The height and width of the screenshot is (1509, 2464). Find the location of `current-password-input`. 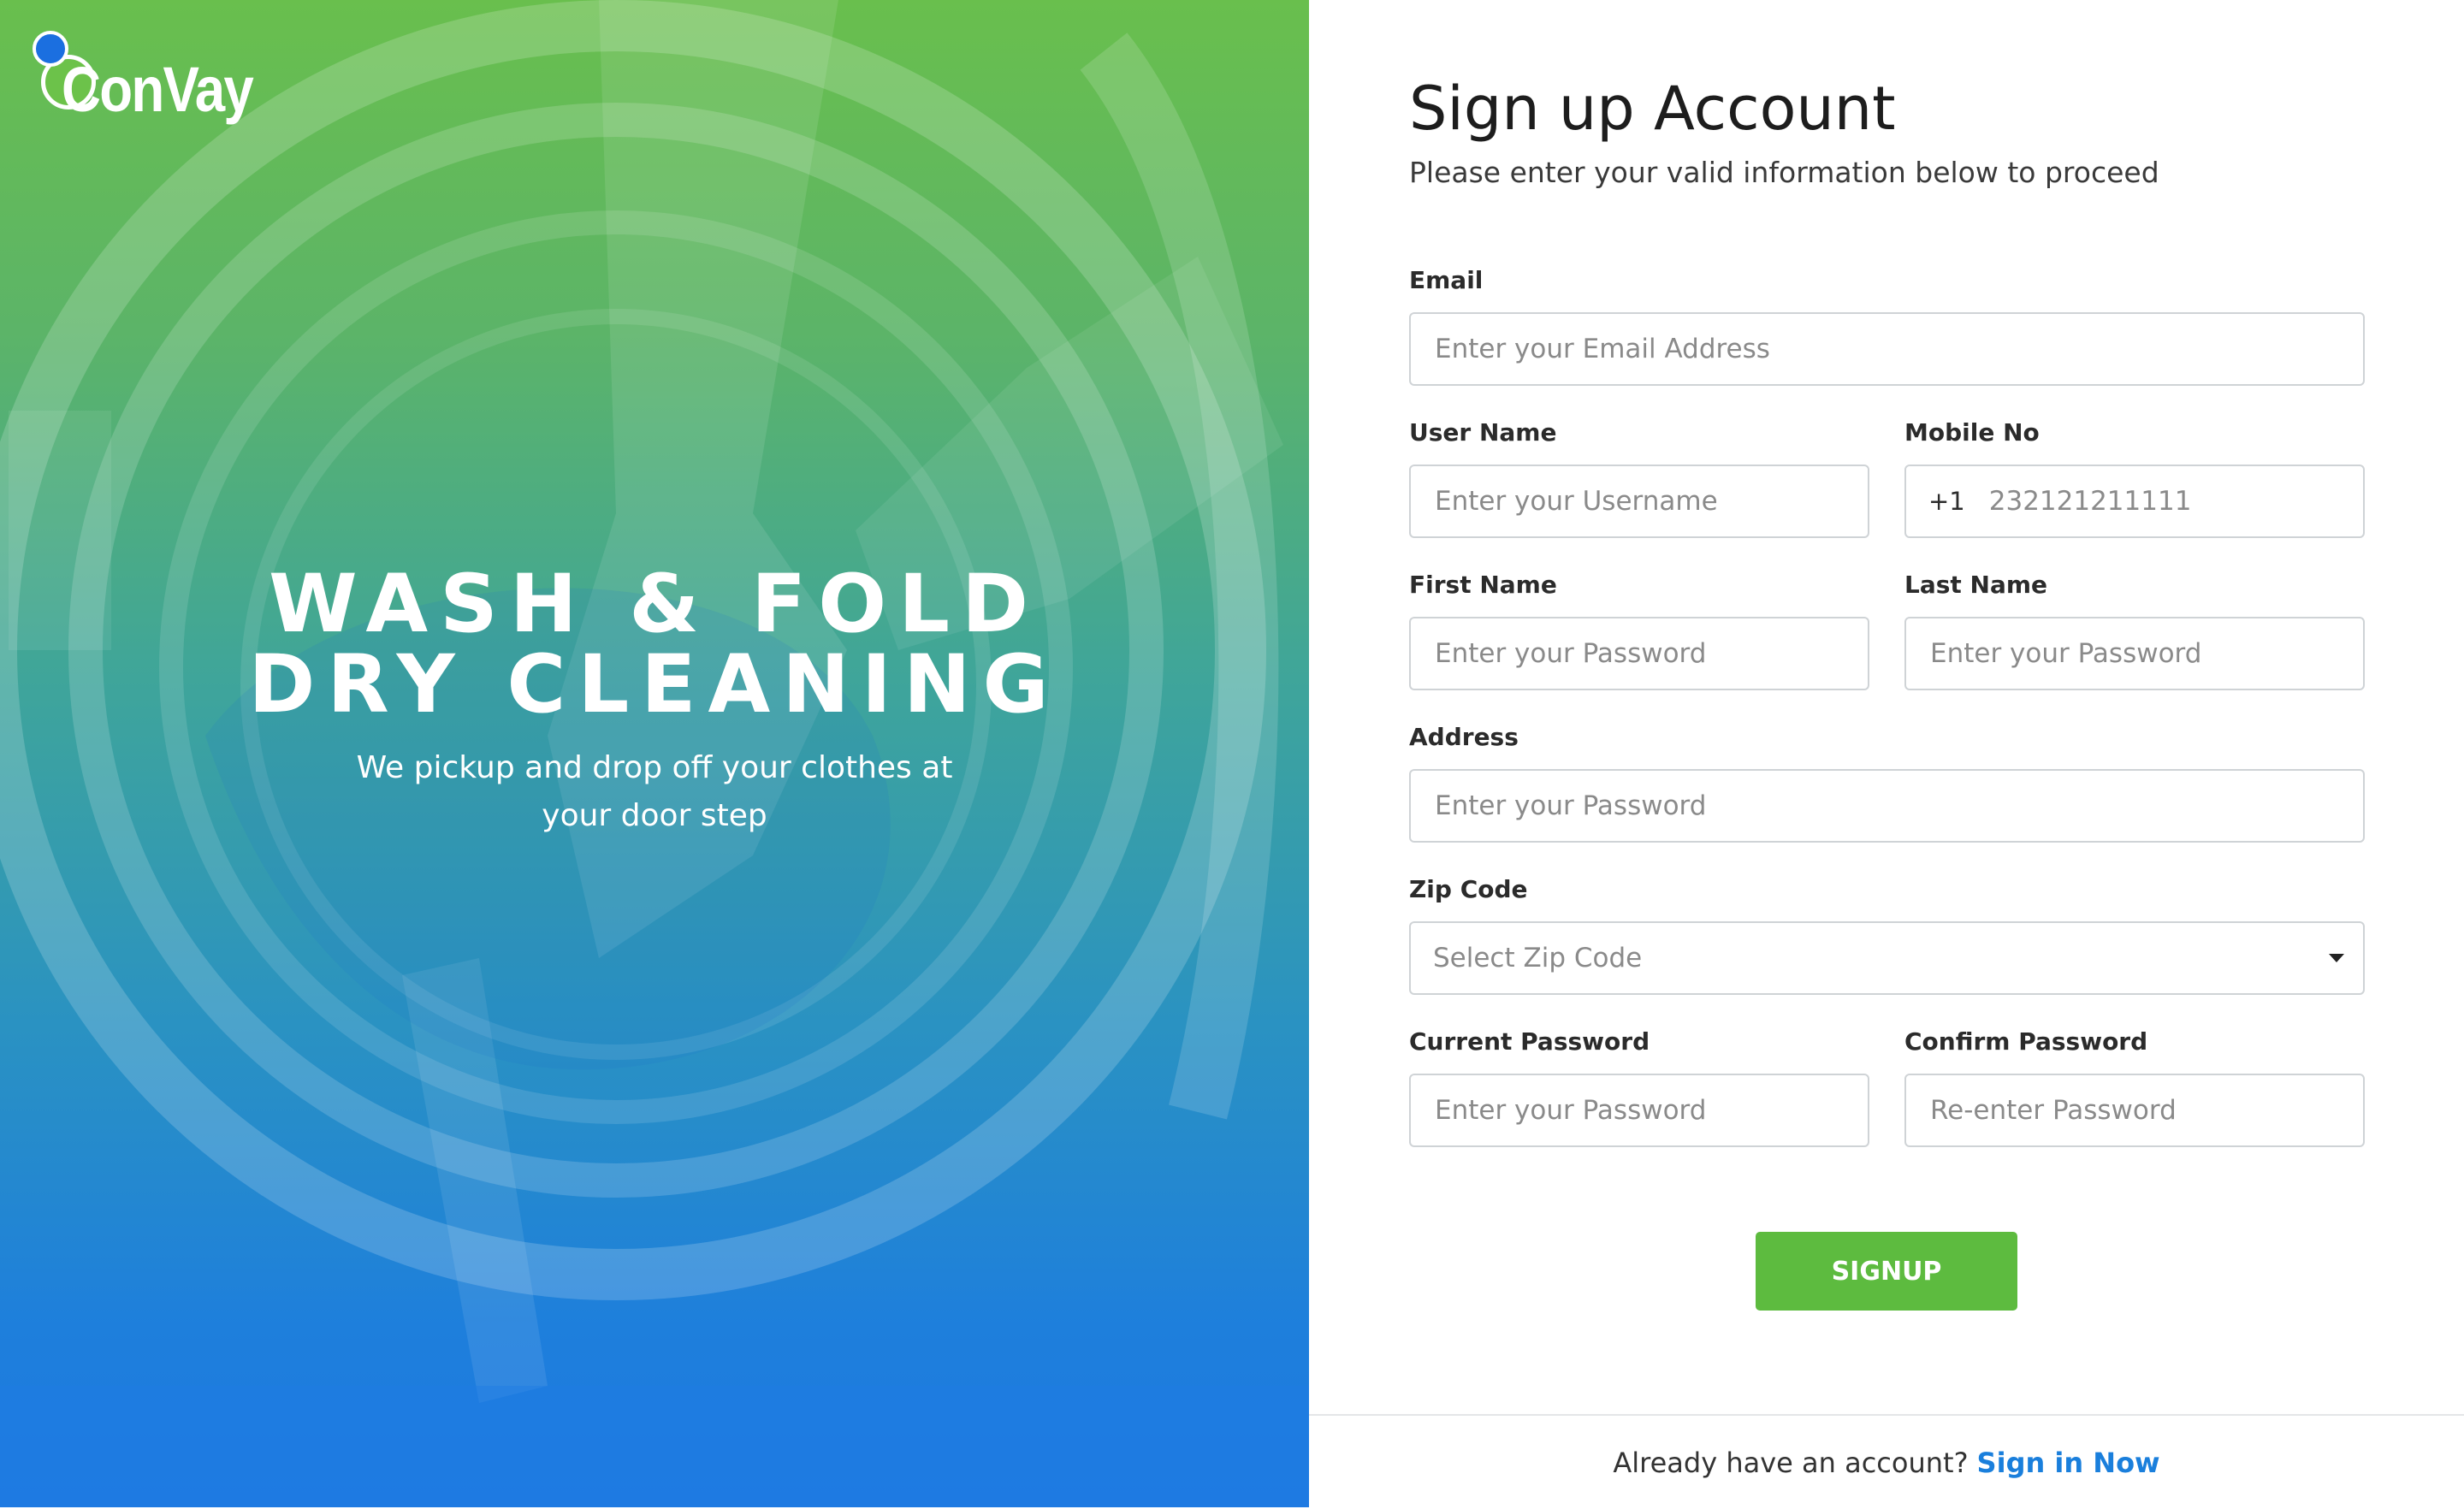

current-password-input is located at coordinates (1650, 1110).